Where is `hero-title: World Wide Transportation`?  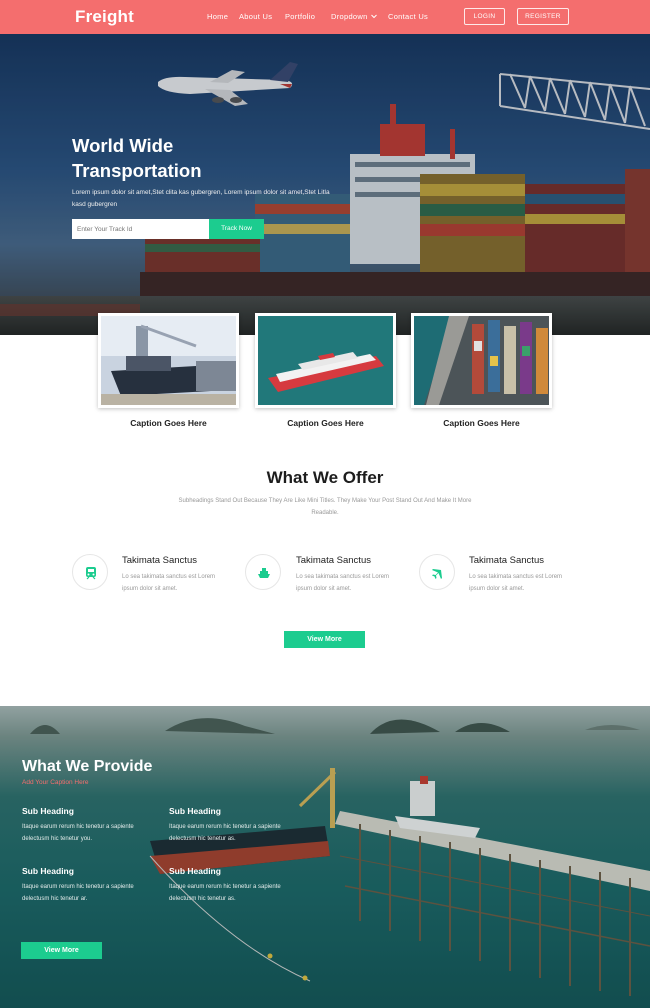 hero-title: World Wide Transportation is located at coordinates (137, 158).